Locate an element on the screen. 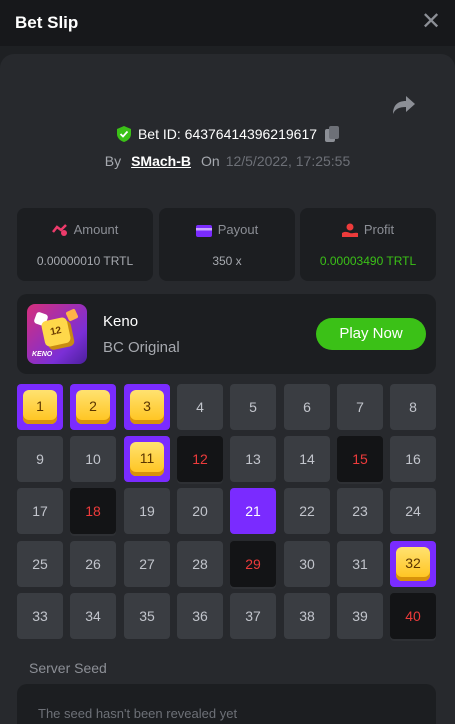  payout-card: Payout 350 x is located at coordinates (227, 244).